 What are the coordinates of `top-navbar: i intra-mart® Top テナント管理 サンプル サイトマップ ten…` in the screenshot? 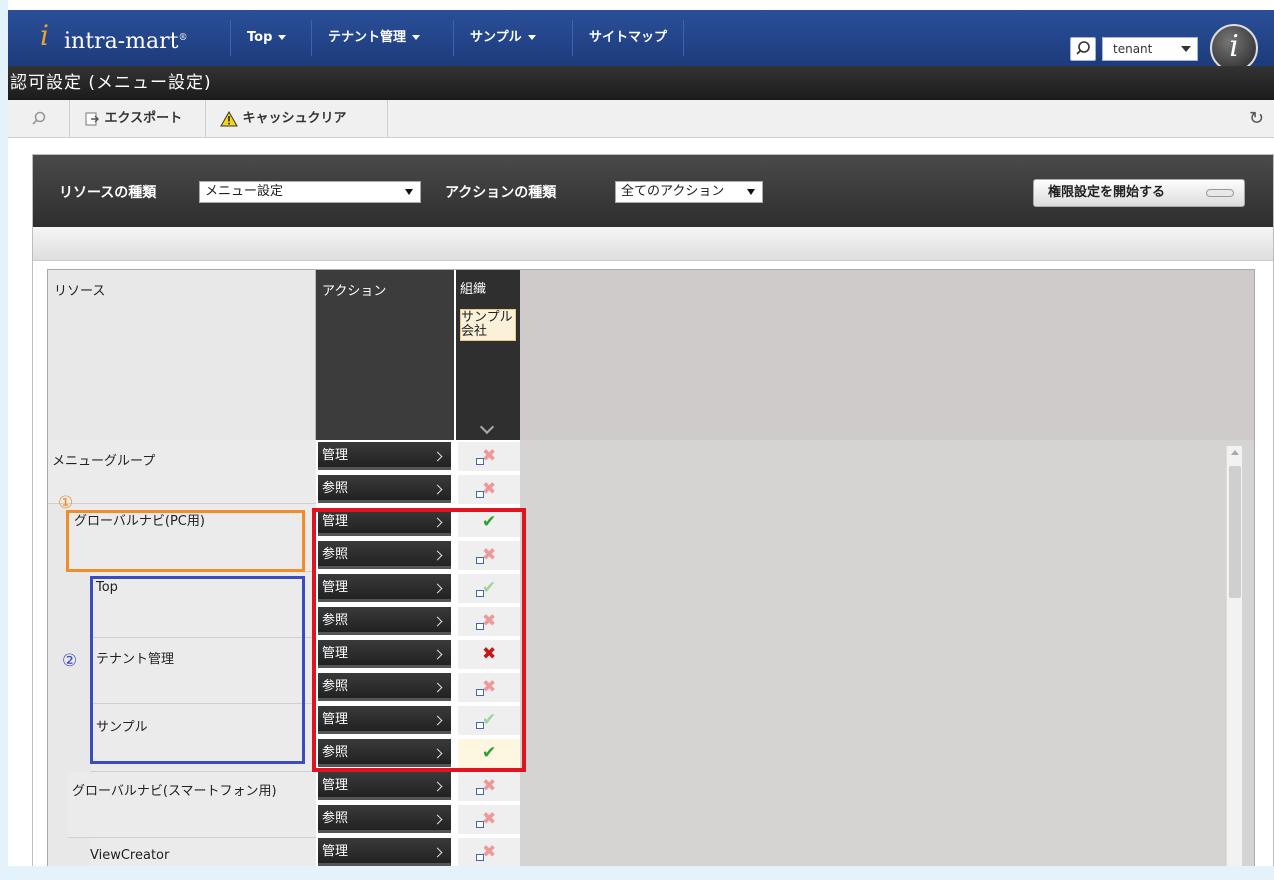 It's located at (641, 41).